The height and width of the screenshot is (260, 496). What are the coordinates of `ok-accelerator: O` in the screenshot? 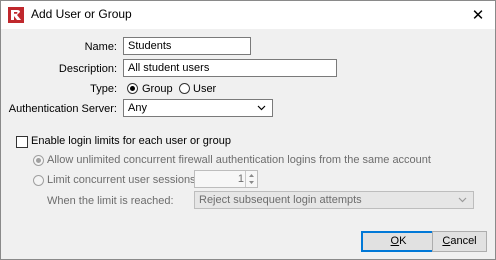 It's located at (395, 241).